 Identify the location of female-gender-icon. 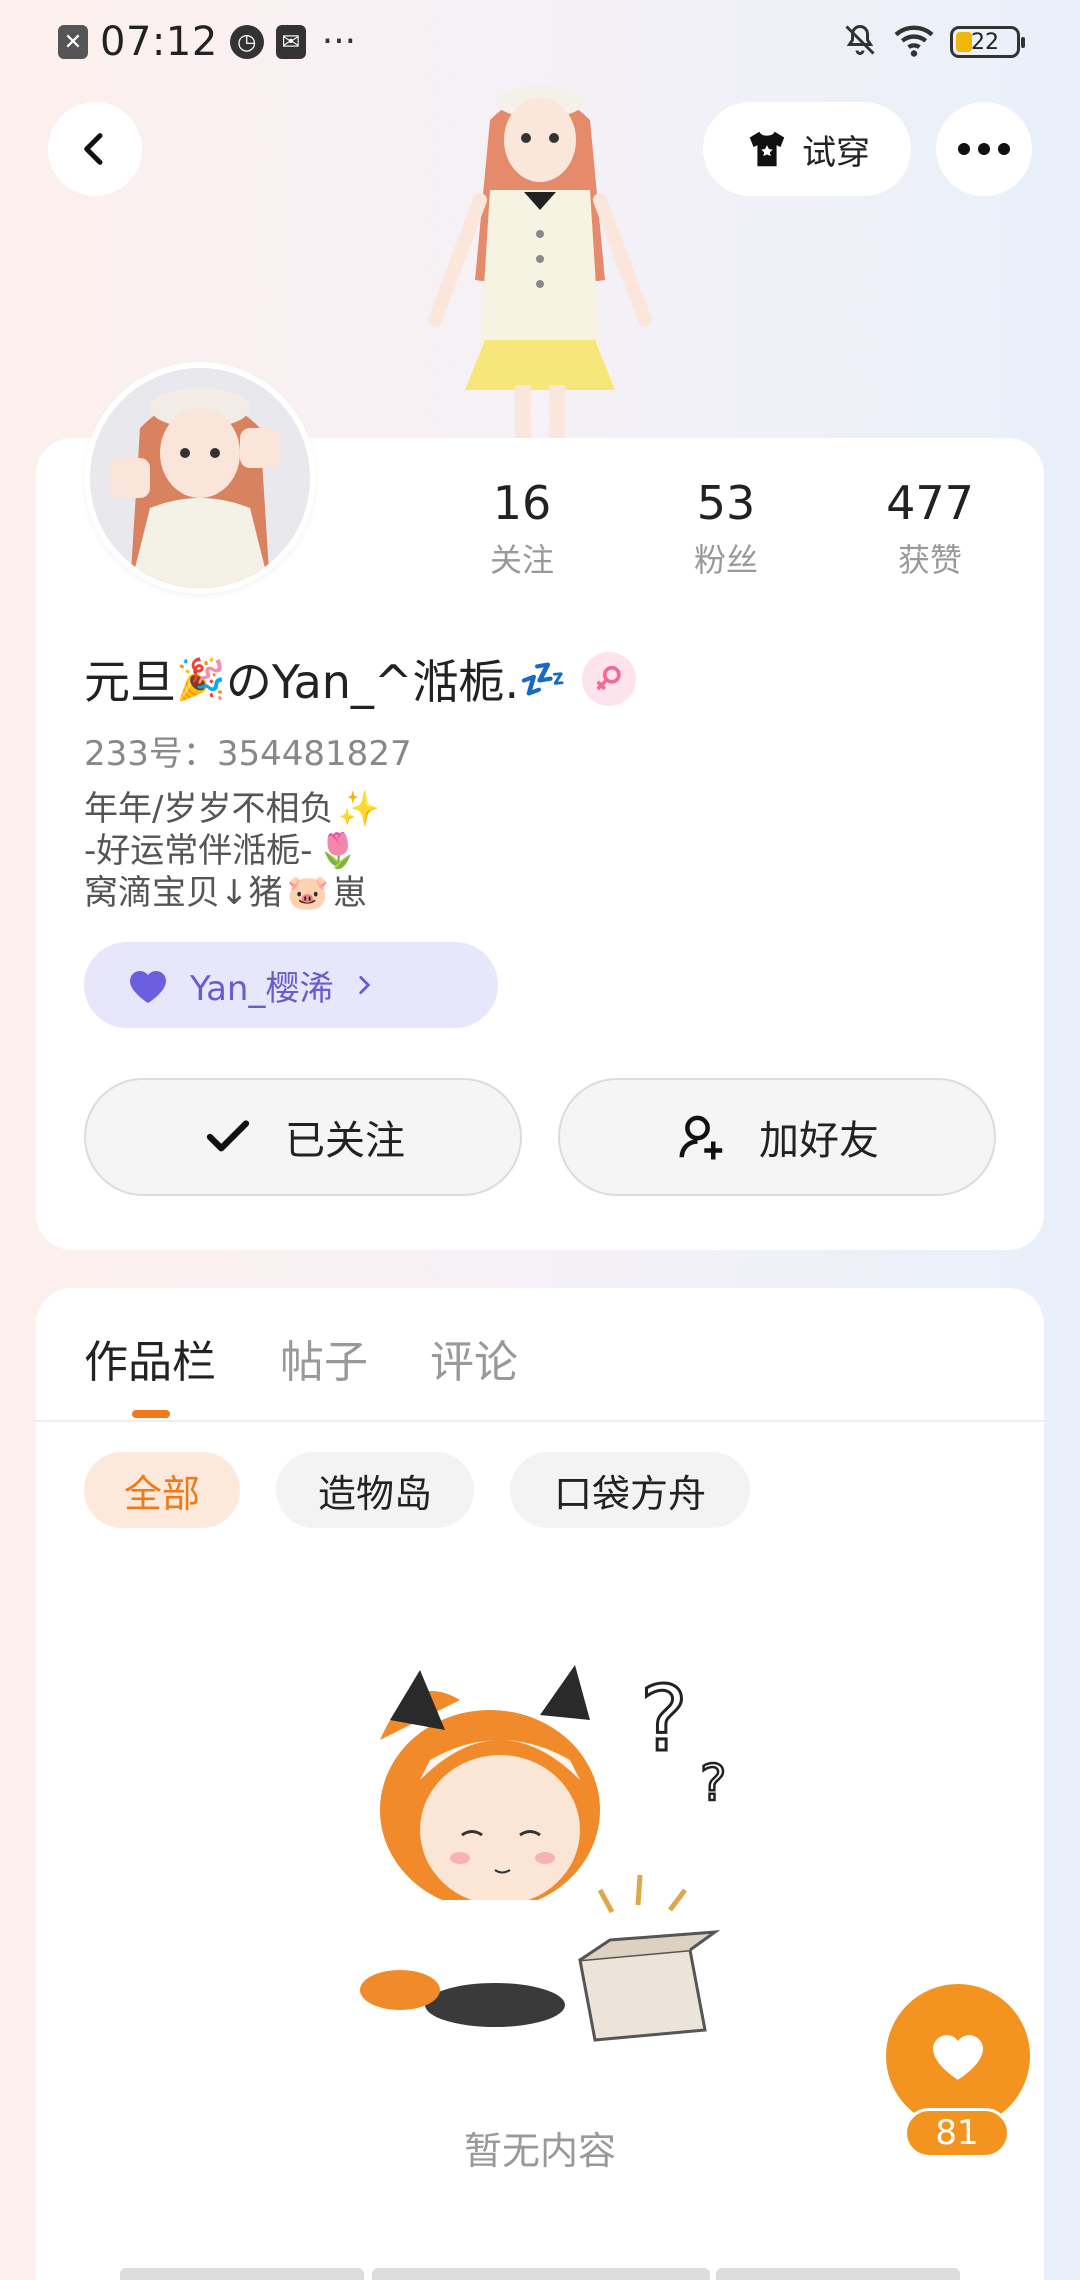
(609, 679).